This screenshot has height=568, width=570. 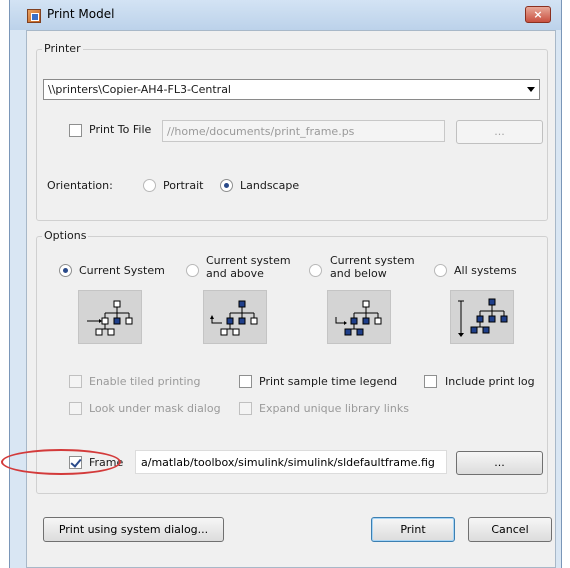 What do you see at coordinates (145, 381) in the screenshot?
I see `enable-tiled-printing-label: Enable tiled printing` at bounding box center [145, 381].